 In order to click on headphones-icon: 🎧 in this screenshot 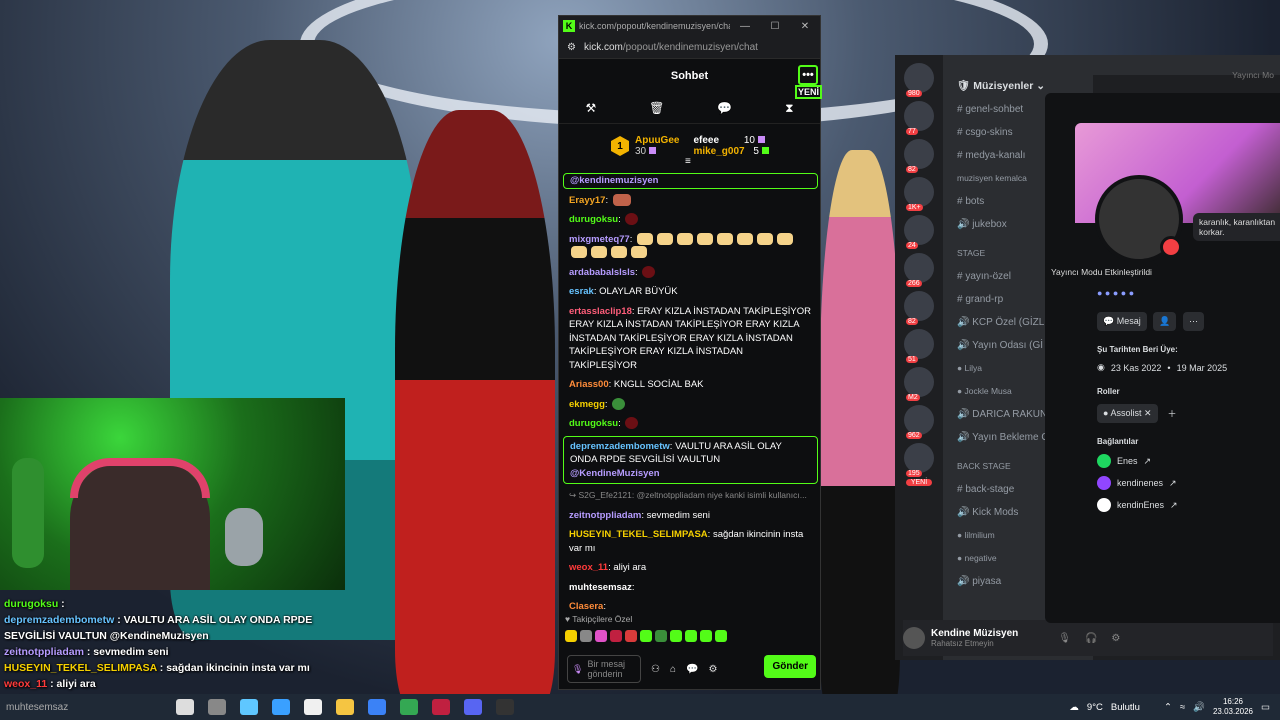, I will do `click(1091, 638)`.